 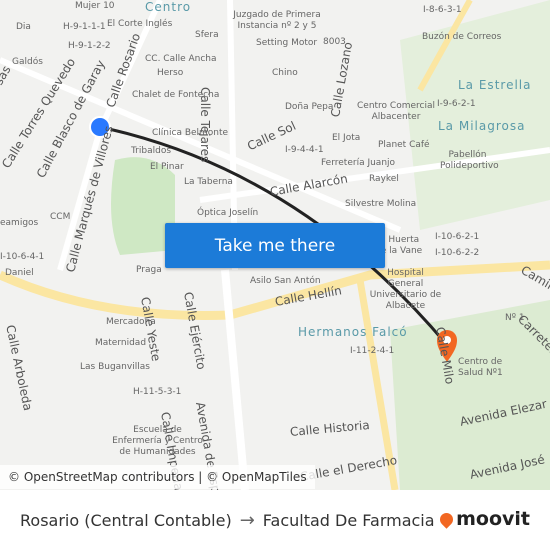 What do you see at coordinates (275, 290) in the screenshot?
I see `main-road` at bounding box center [275, 290].